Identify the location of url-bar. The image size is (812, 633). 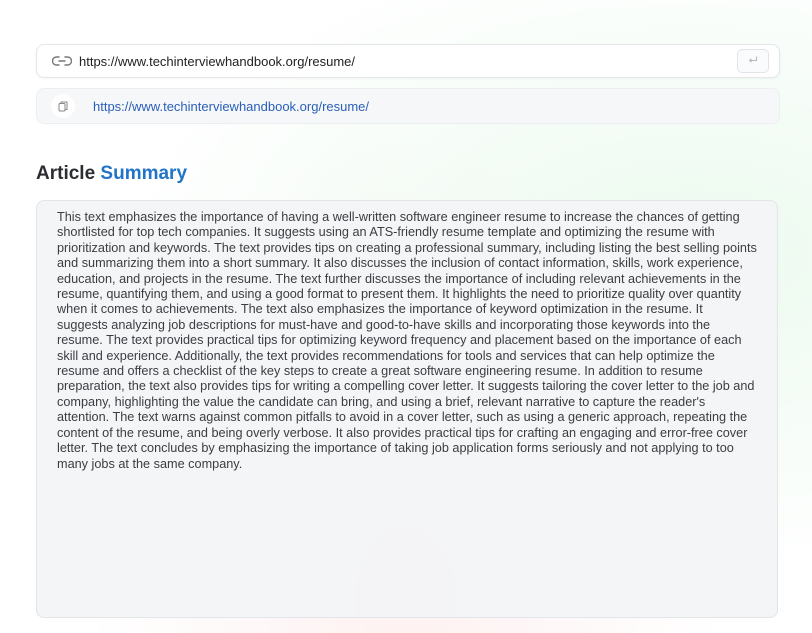
(408, 61).